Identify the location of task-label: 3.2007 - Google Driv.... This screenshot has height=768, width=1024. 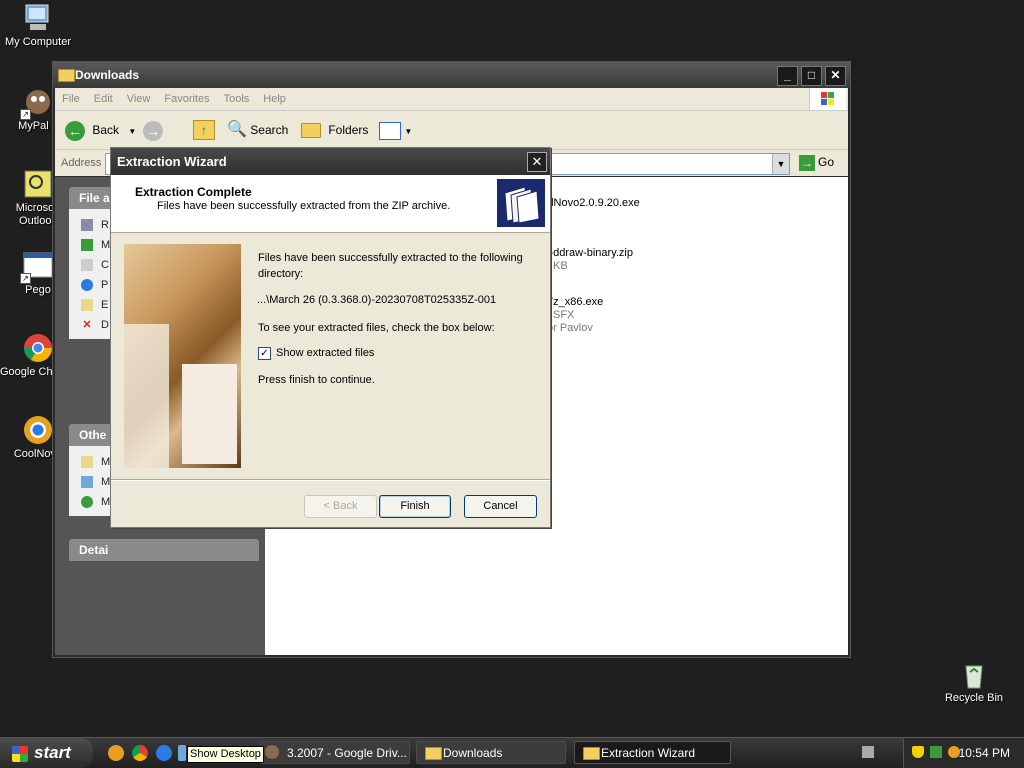
(347, 753).